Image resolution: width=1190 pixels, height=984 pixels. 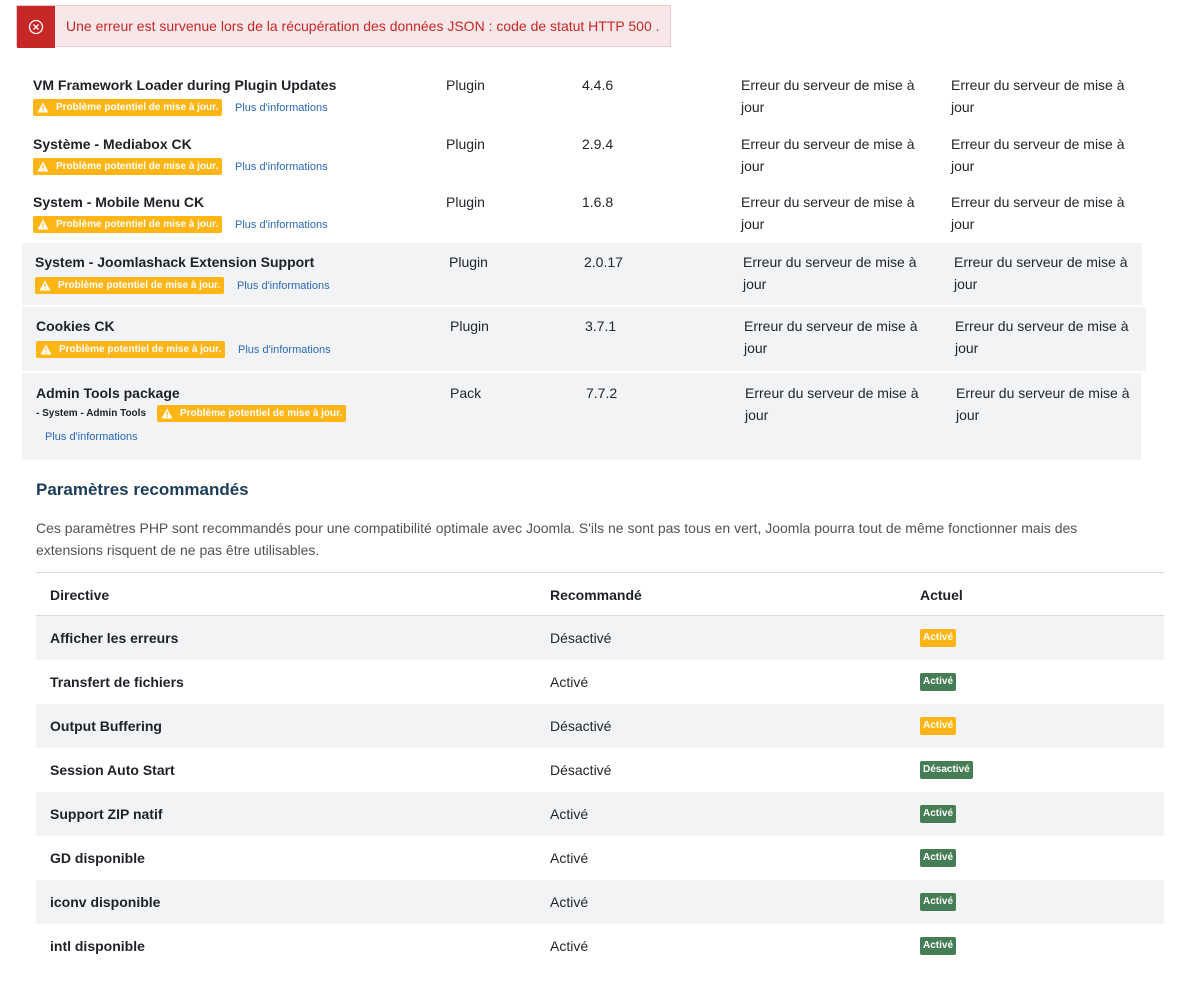 What do you see at coordinates (75, 326) in the screenshot?
I see `extension-name: Cookies CK` at bounding box center [75, 326].